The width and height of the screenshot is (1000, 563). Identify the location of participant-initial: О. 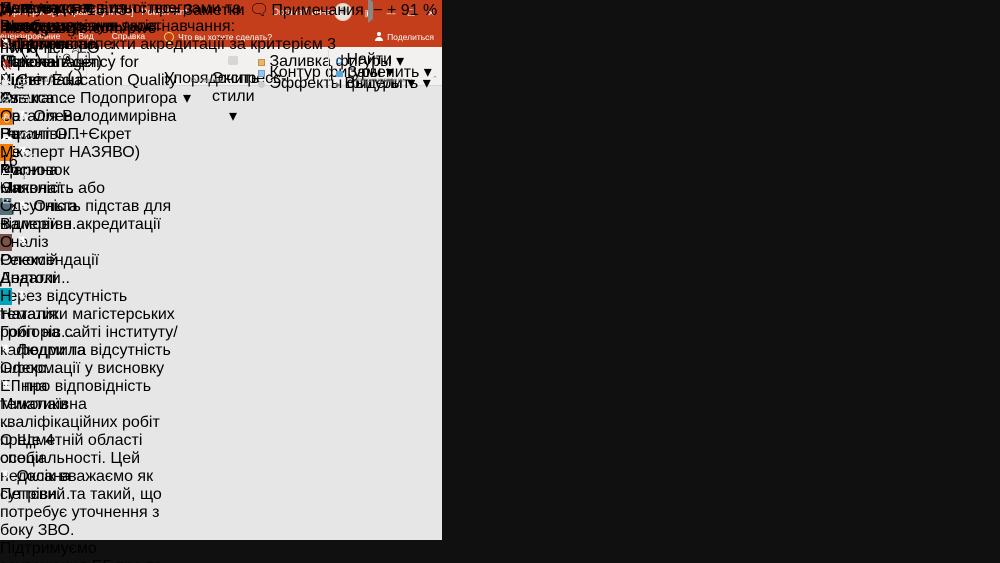
(6, 242).